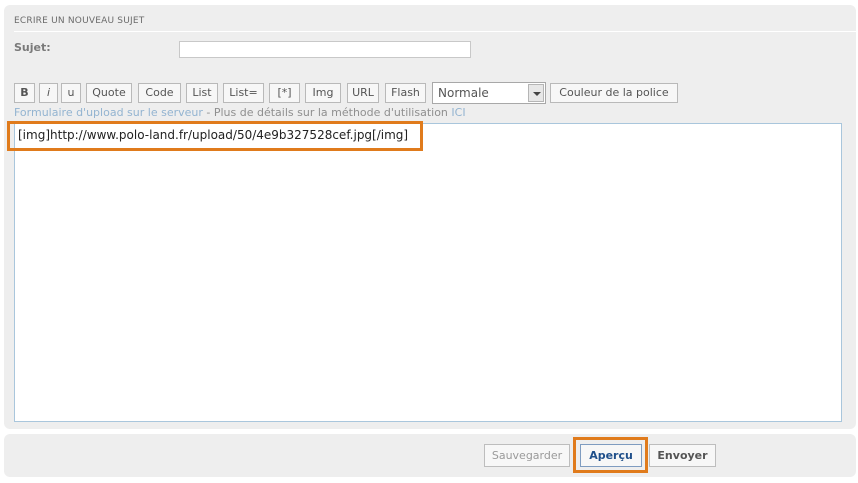  I want to click on underline-button: u, so click(71, 93).